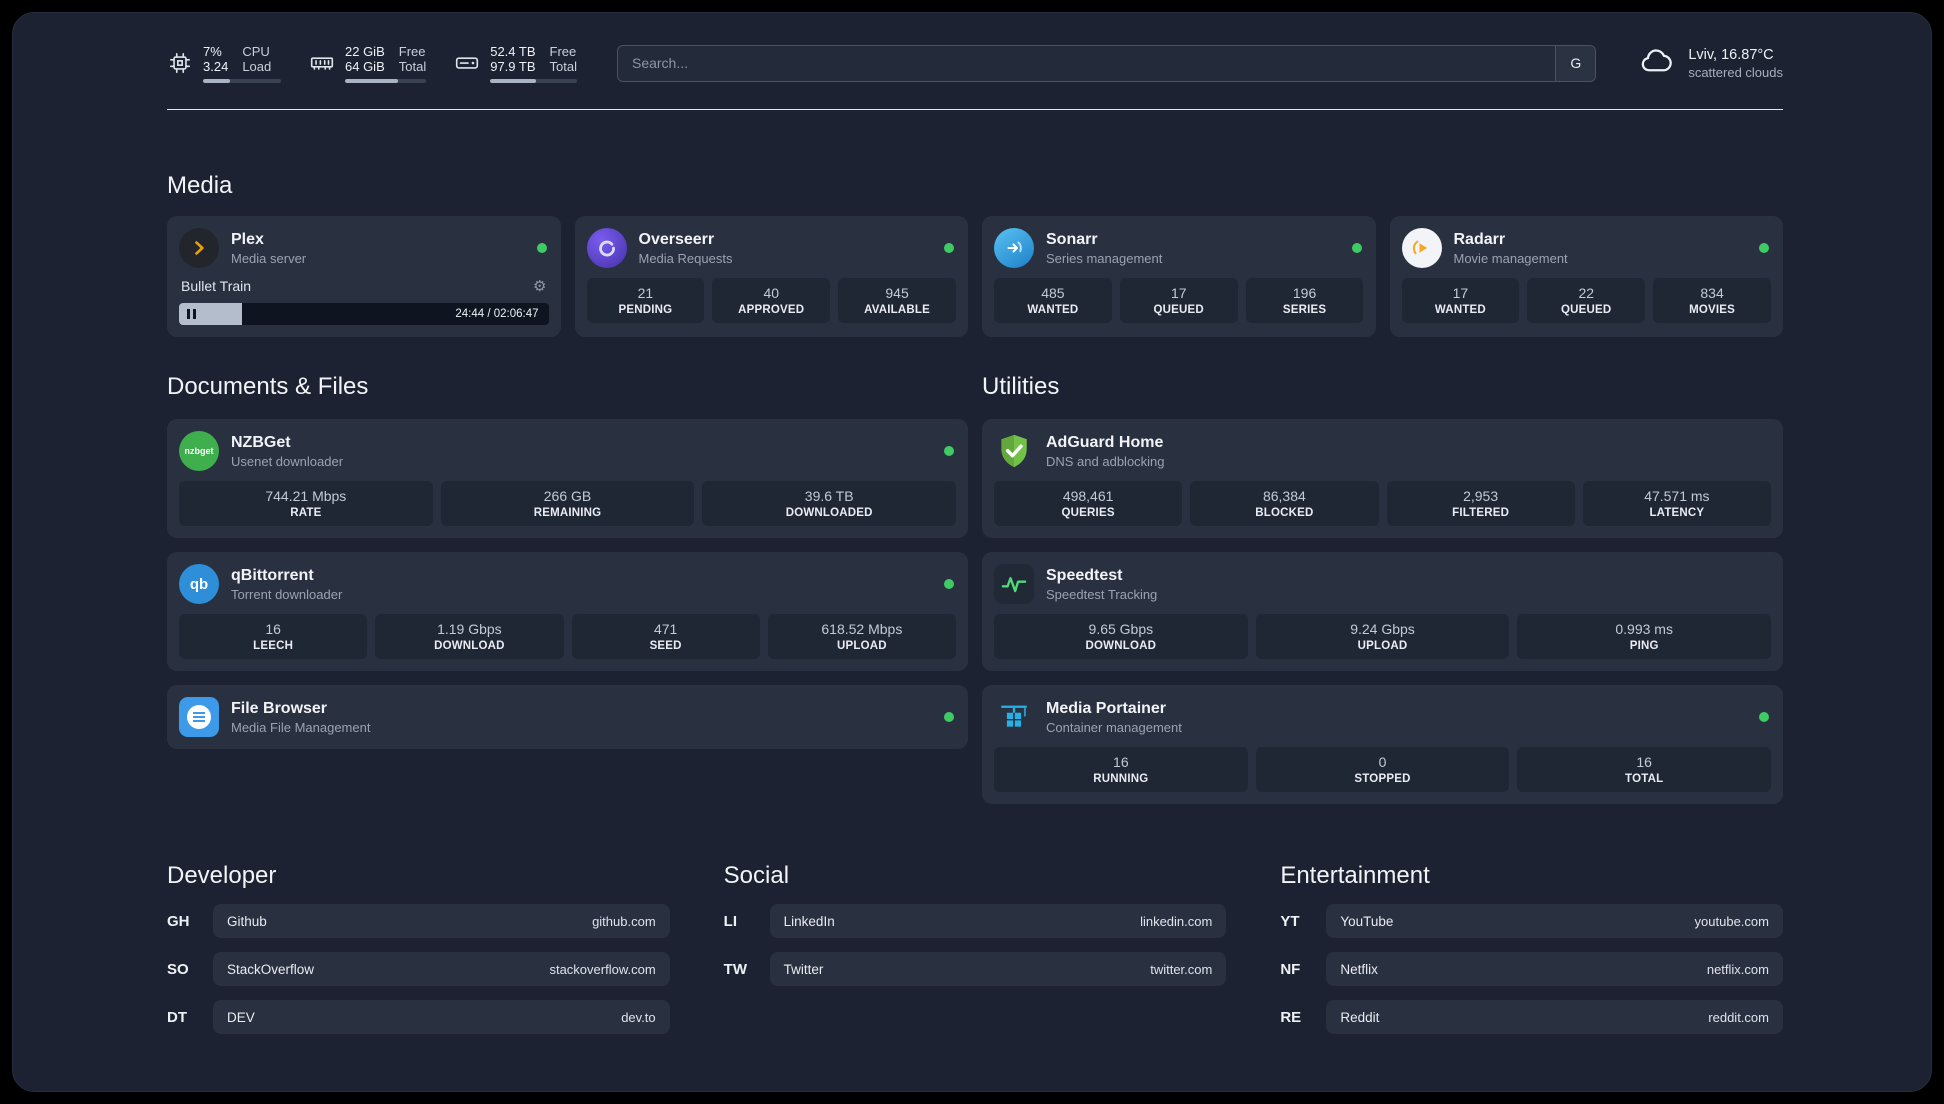 This screenshot has height=1104, width=1944. I want to click on cpu-widget: 7% 3.24 CPU Load, so click(224, 63).